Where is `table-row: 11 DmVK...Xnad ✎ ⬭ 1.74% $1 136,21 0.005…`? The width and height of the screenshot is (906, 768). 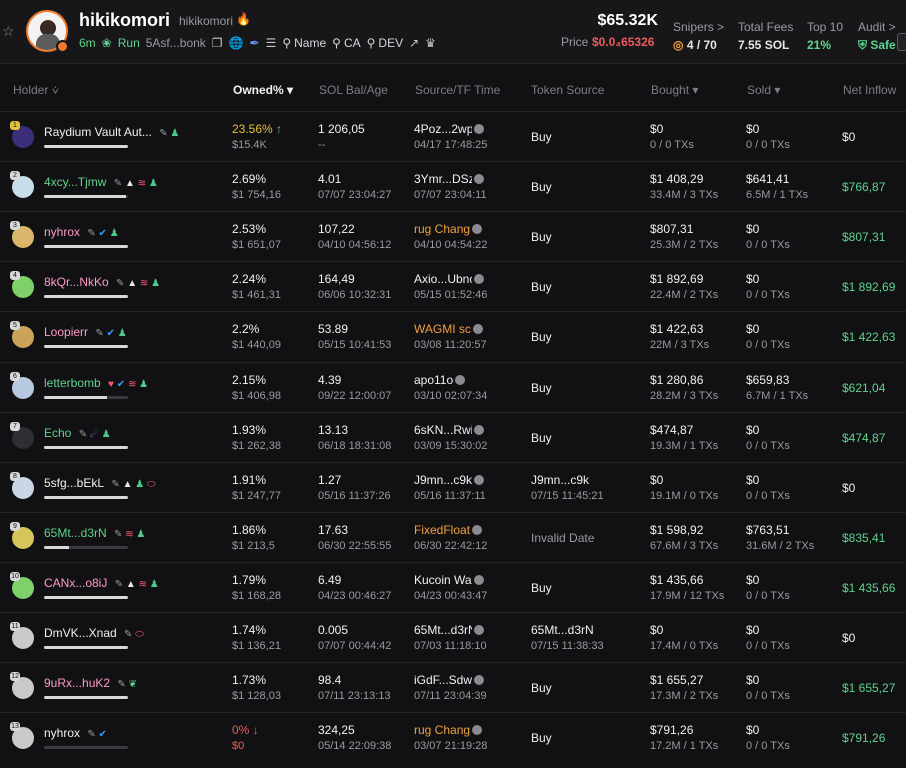
table-row: 11 DmVK...Xnad ✎ ⬭ 1.74% $1 136,21 0.005… is located at coordinates (453, 637).